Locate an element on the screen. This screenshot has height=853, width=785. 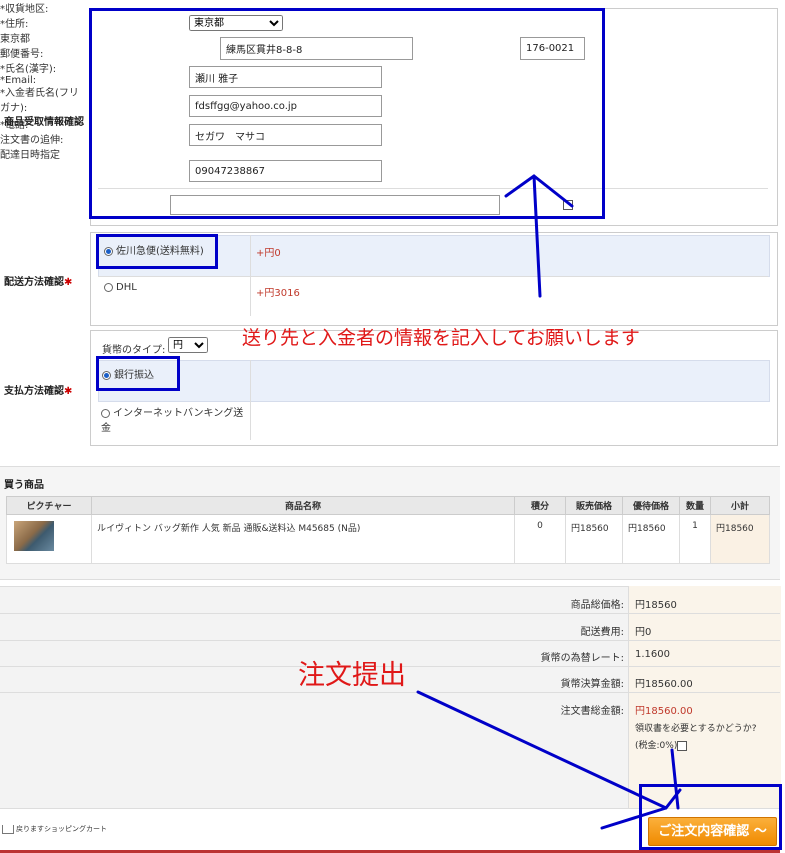
arrow-to-confirm is located at coordinates (549, 760).